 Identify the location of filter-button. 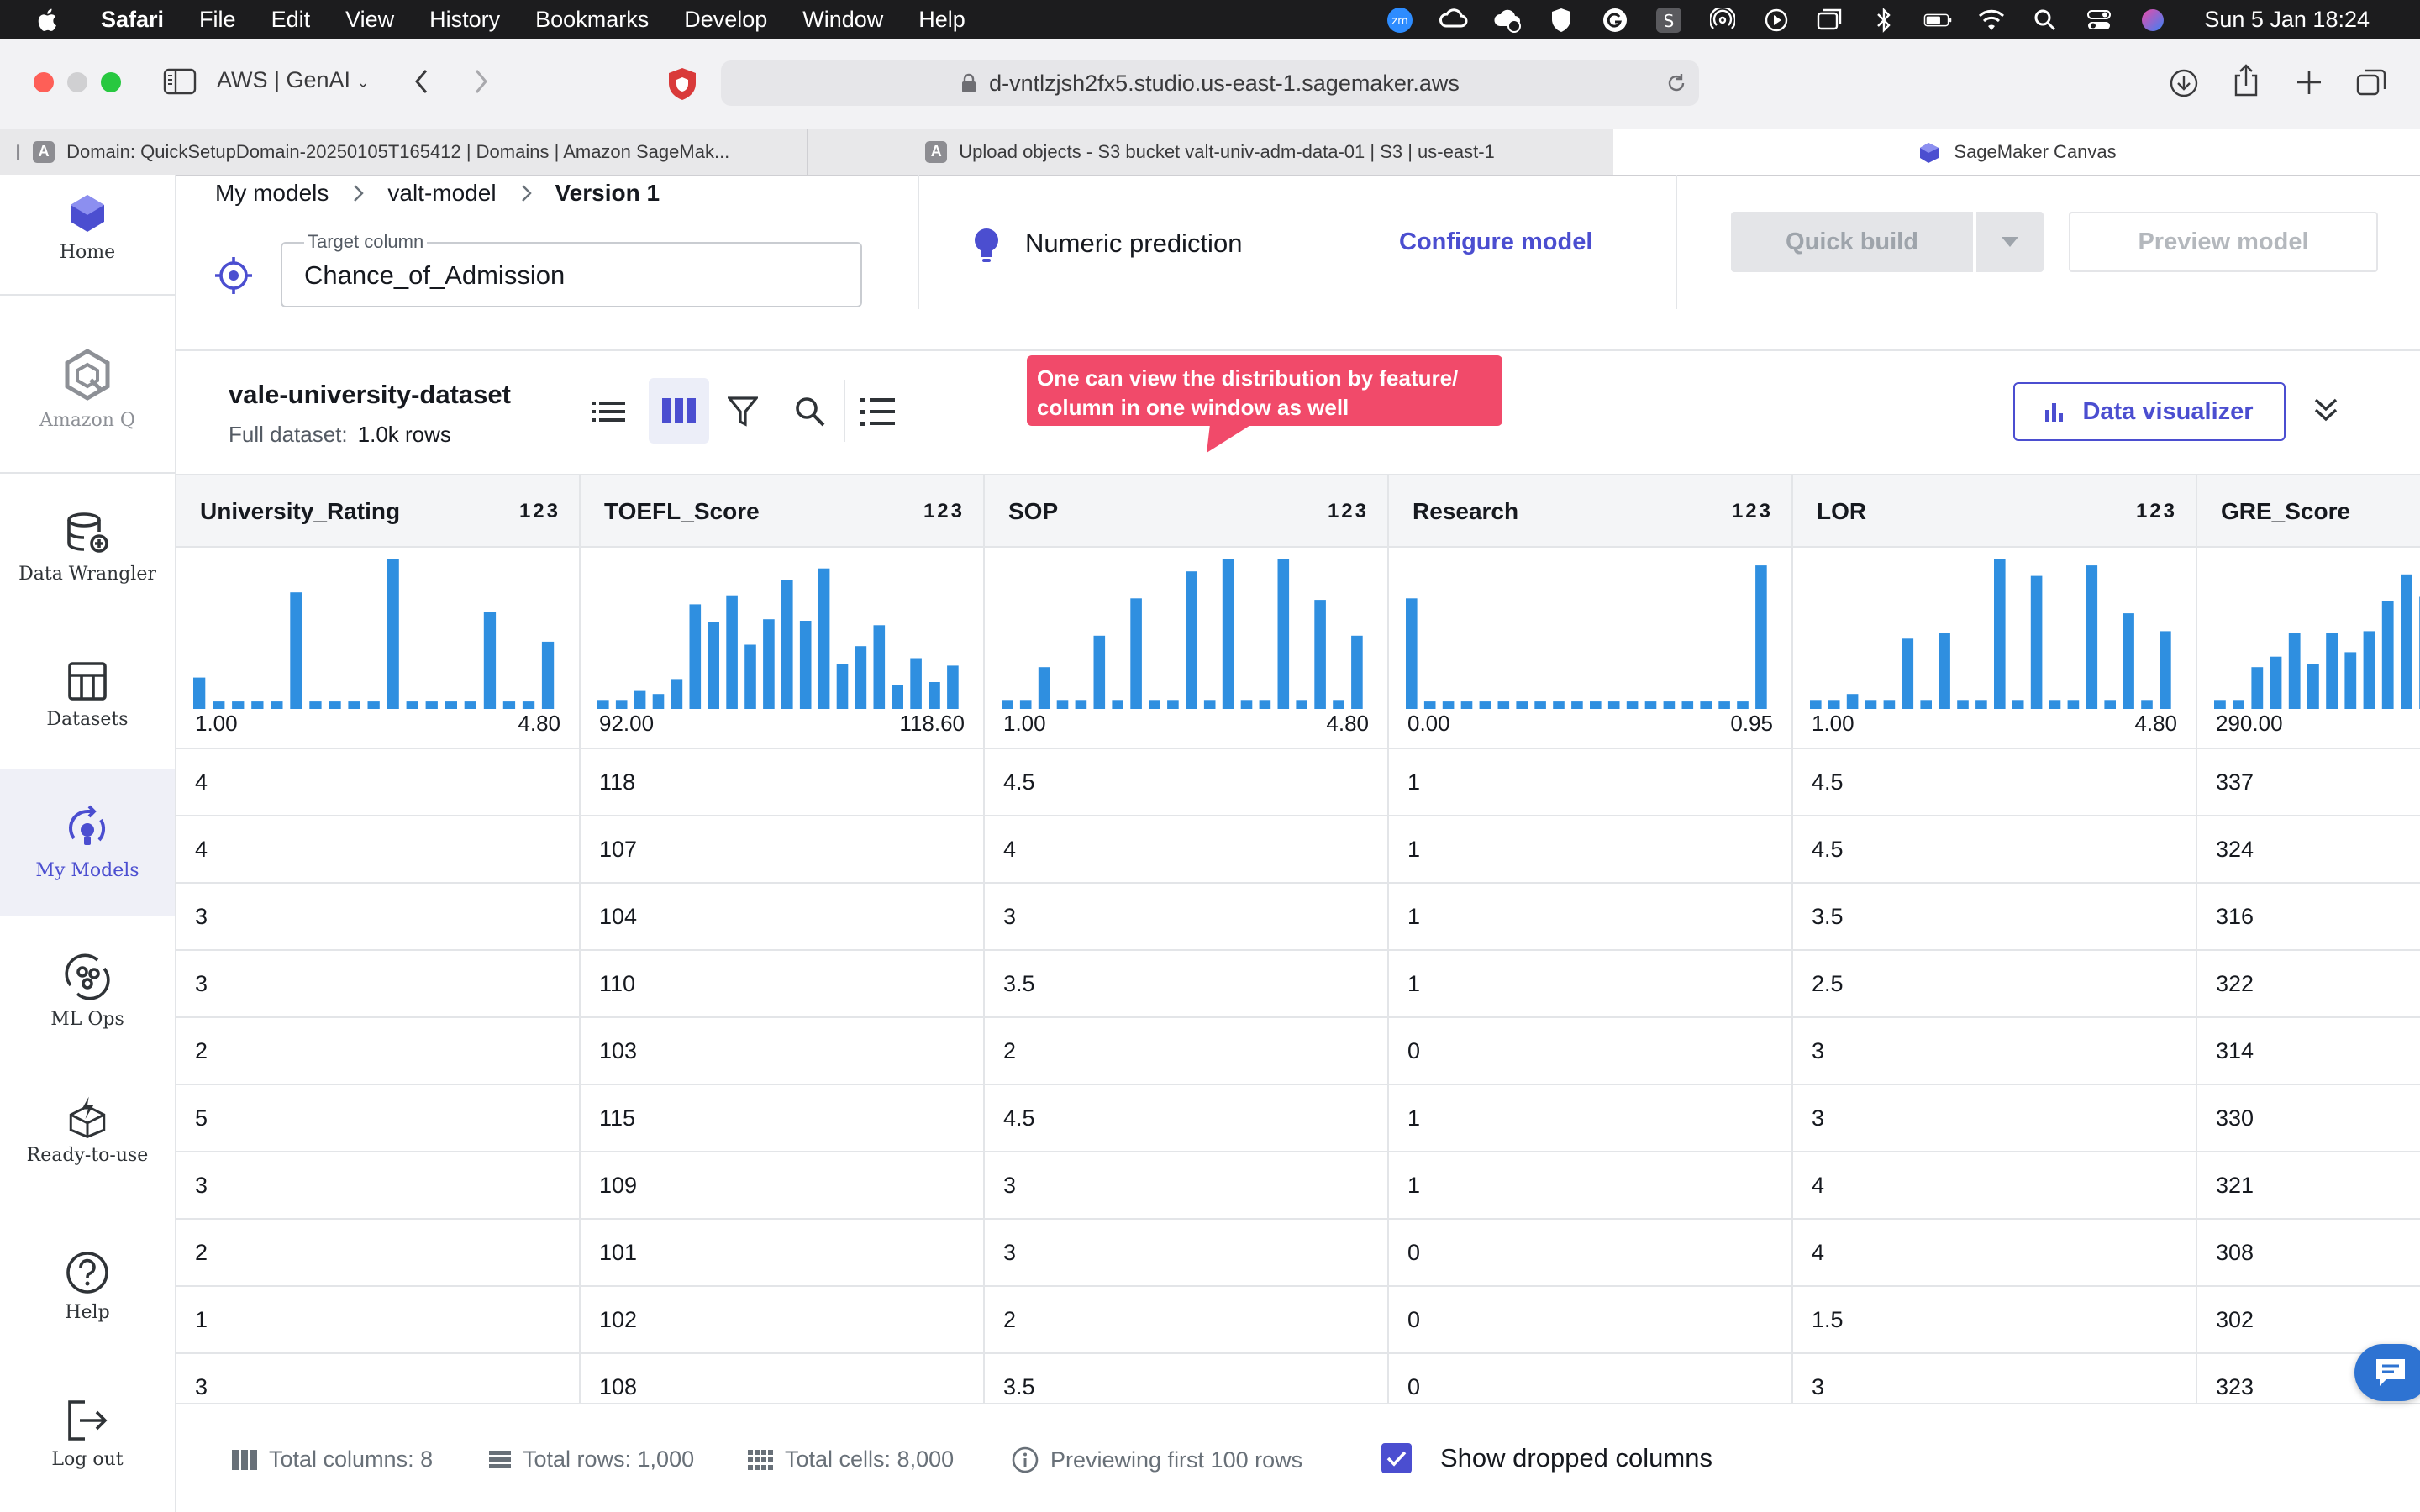
(743, 411).